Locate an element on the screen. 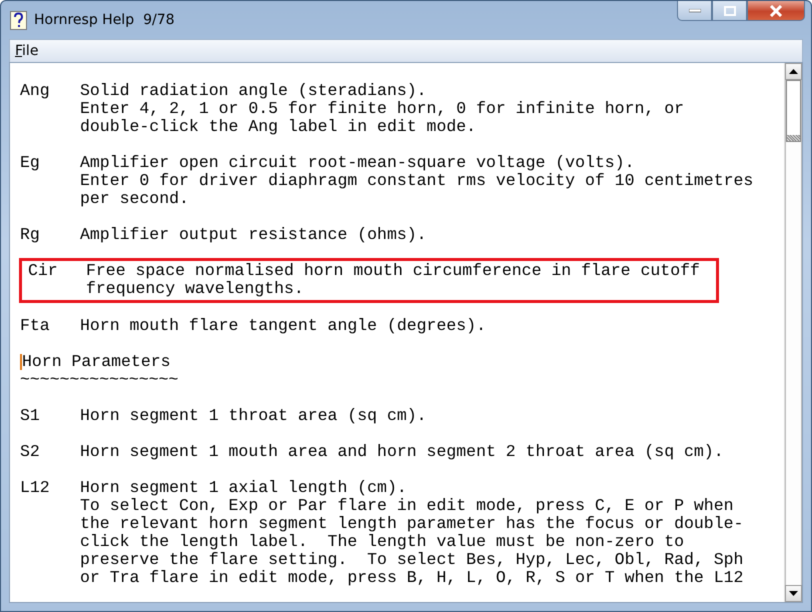 Image resolution: width=812 pixels, height=612 pixels. parameter-label: L12 is located at coordinates (35, 489).